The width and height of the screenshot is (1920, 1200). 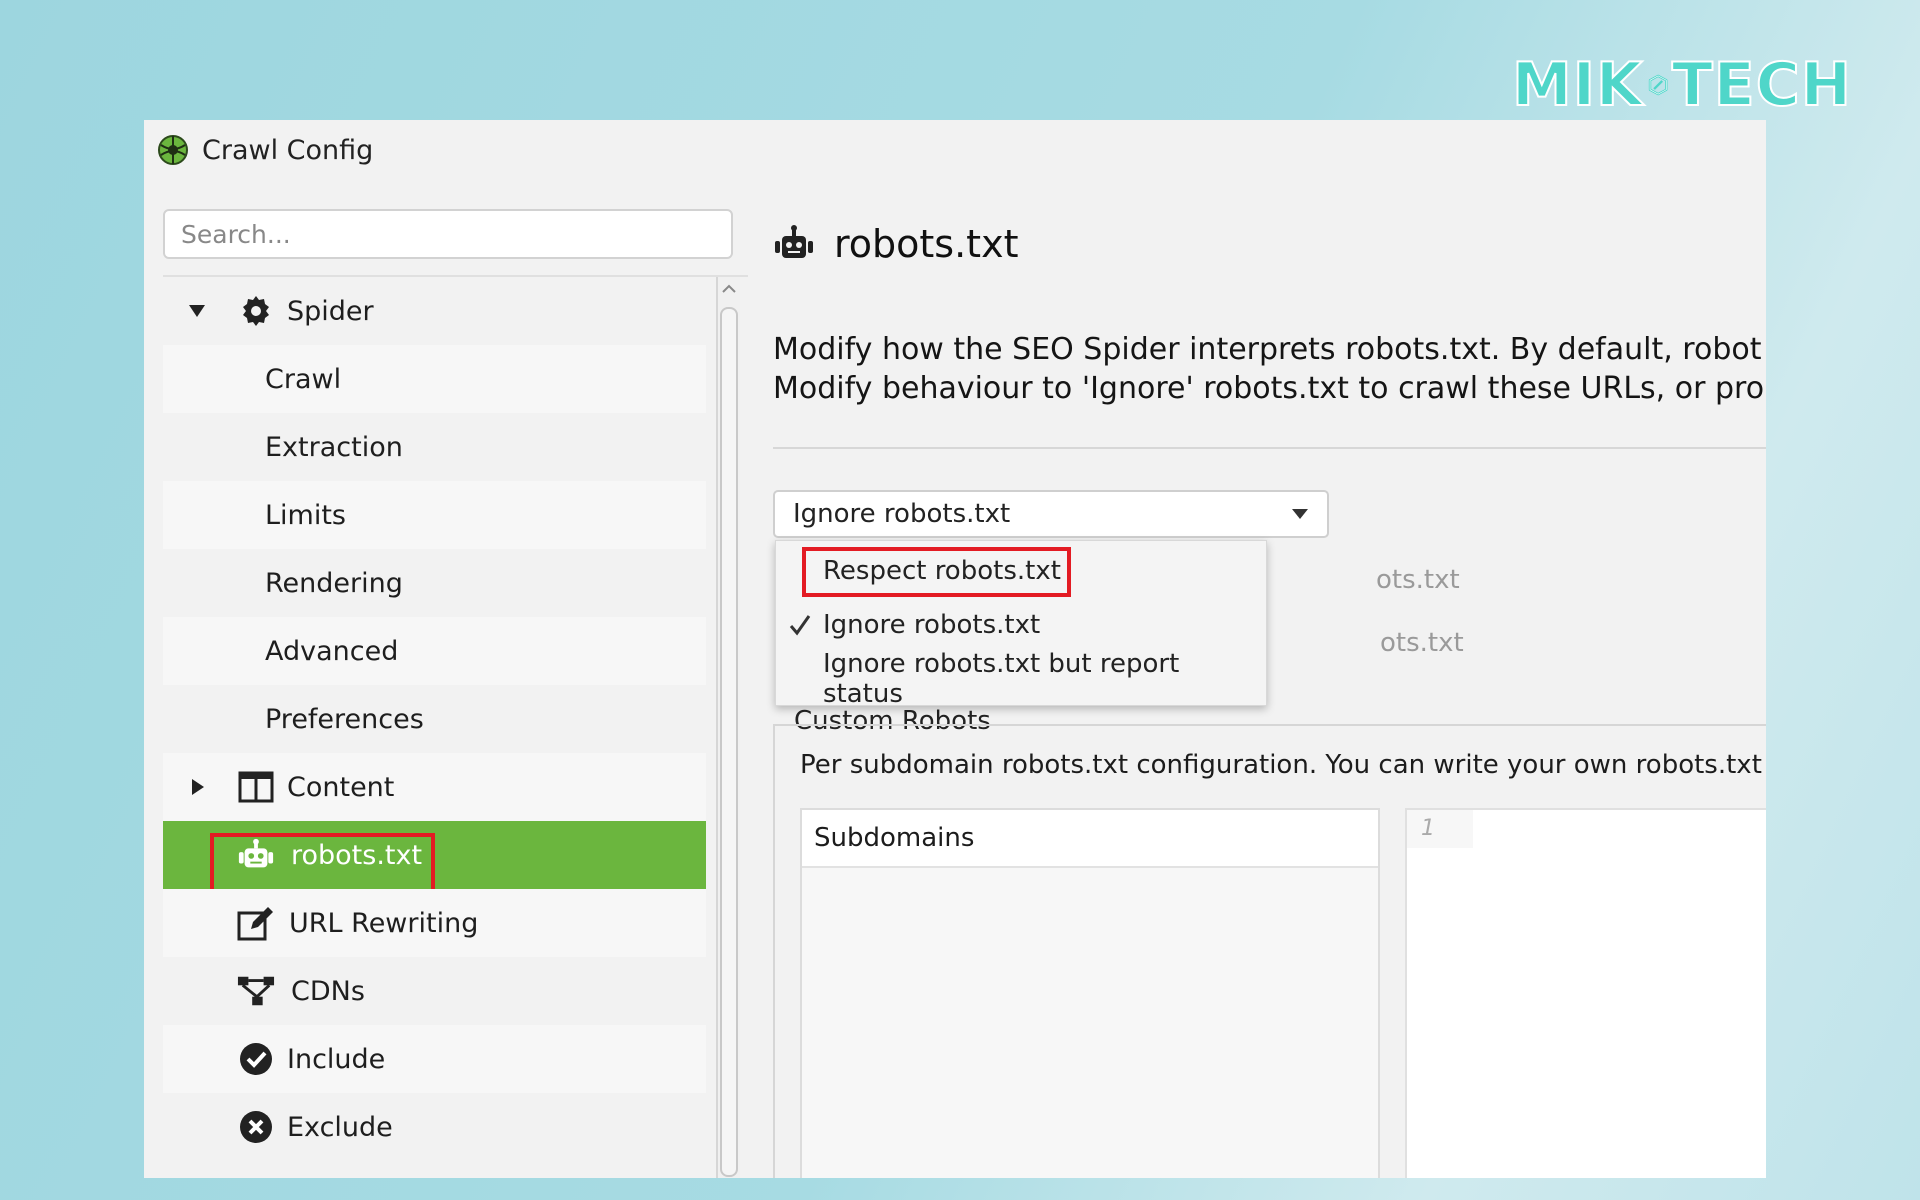 What do you see at coordinates (197, 787) in the screenshot?
I see `caret-right-icon` at bounding box center [197, 787].